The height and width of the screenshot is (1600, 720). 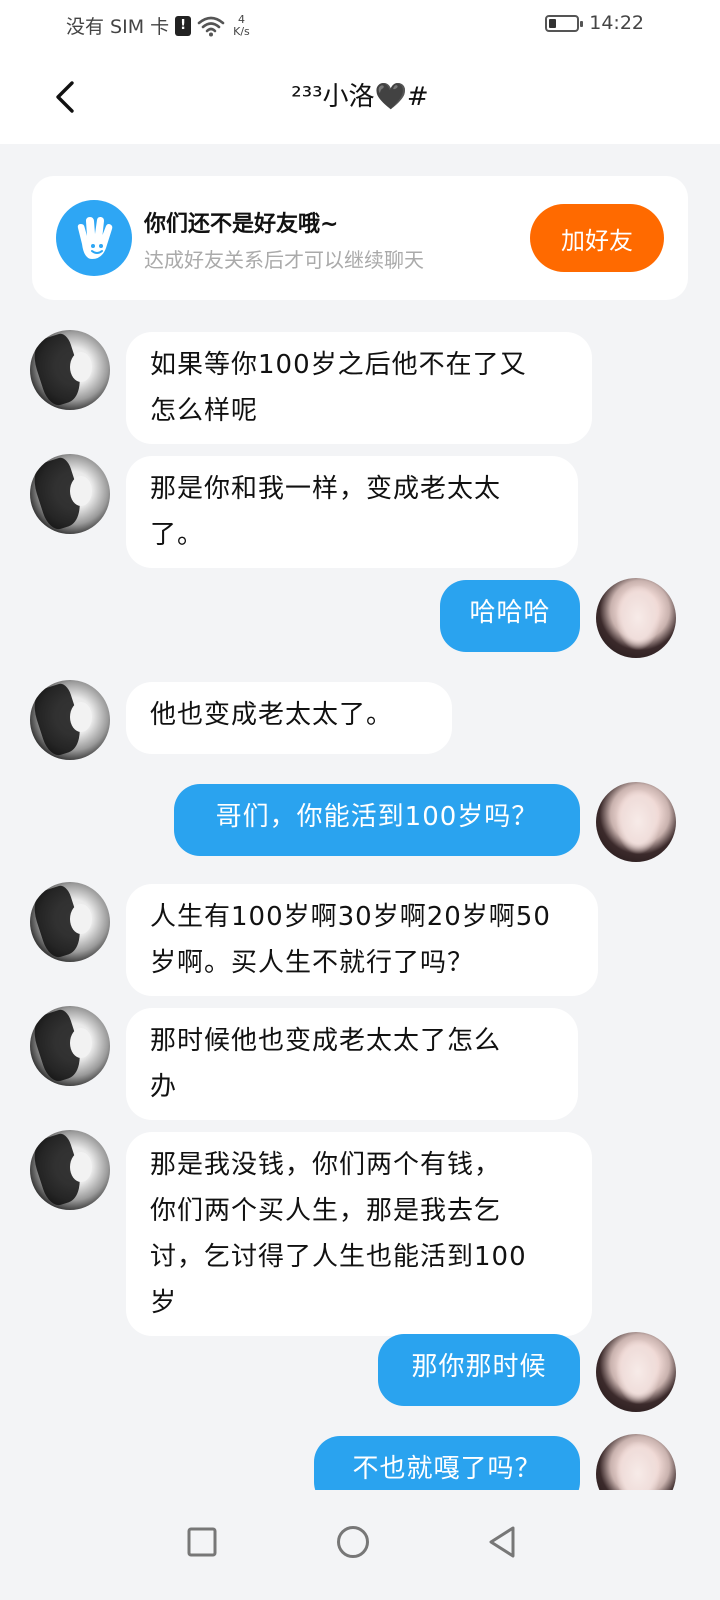 I want to click on chat-title: ²³³小洛🖤#, so click(x=360, y=97).